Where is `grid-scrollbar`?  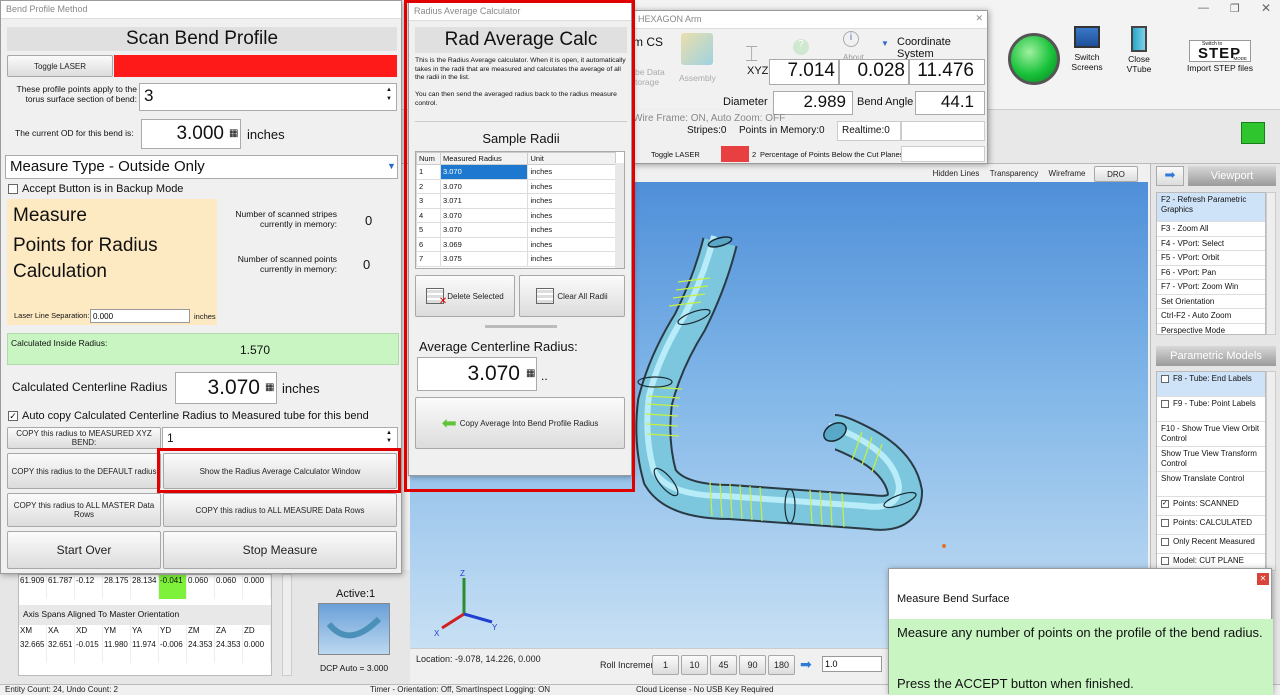 grid-scrollbar is located at coordinates (287, 625).